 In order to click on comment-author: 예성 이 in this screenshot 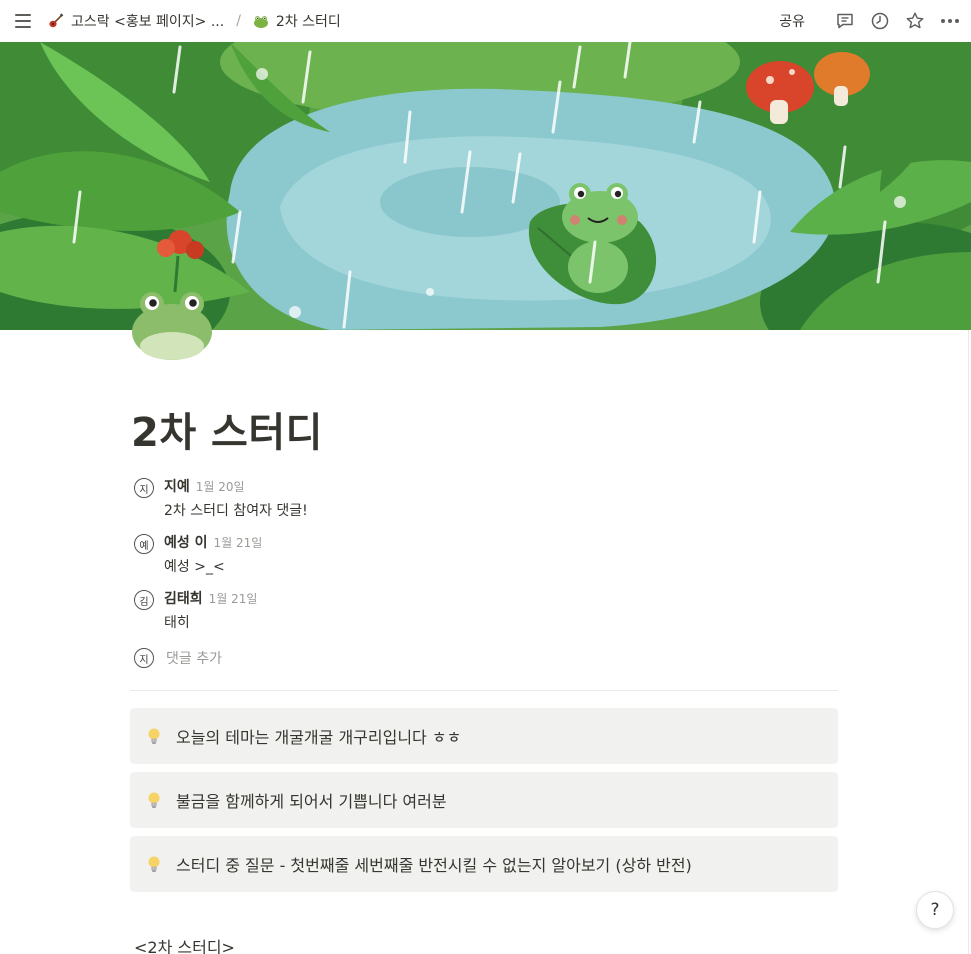, I will do `click(186, 543)`.